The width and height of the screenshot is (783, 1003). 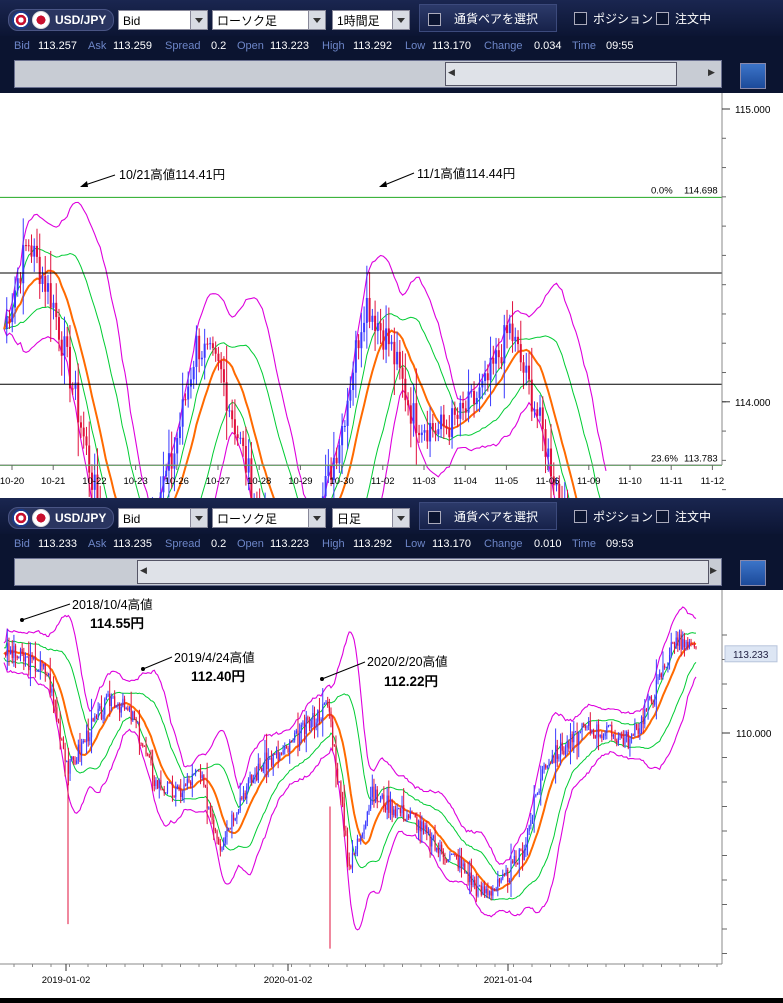 I want to click on x-axis-label: 2019-01-02, so click(x=66, y=980).